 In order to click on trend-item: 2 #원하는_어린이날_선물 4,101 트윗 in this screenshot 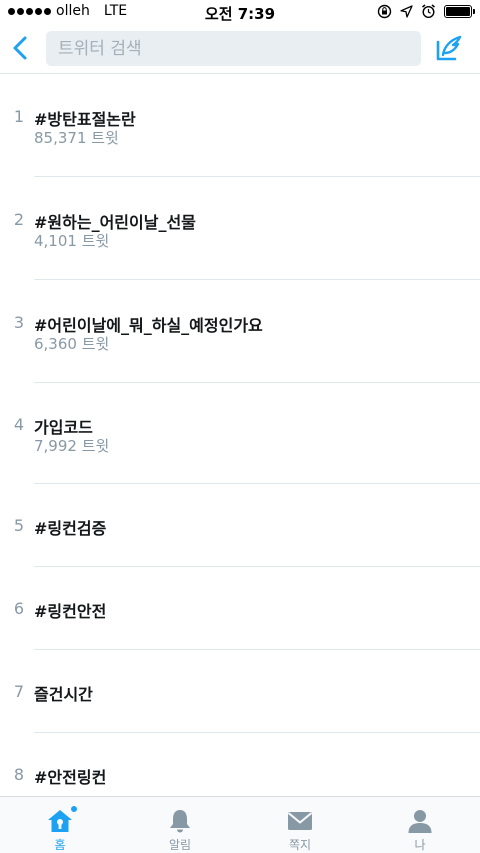, I will do `click(240, 228)`.